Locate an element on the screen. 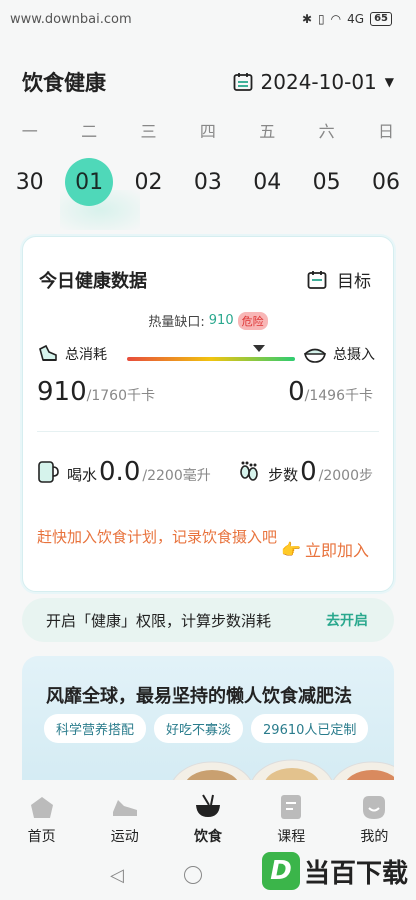 The height and width of the screenshot is (900, 416). rice-bowl-icon is located at coordinates (315, 355).